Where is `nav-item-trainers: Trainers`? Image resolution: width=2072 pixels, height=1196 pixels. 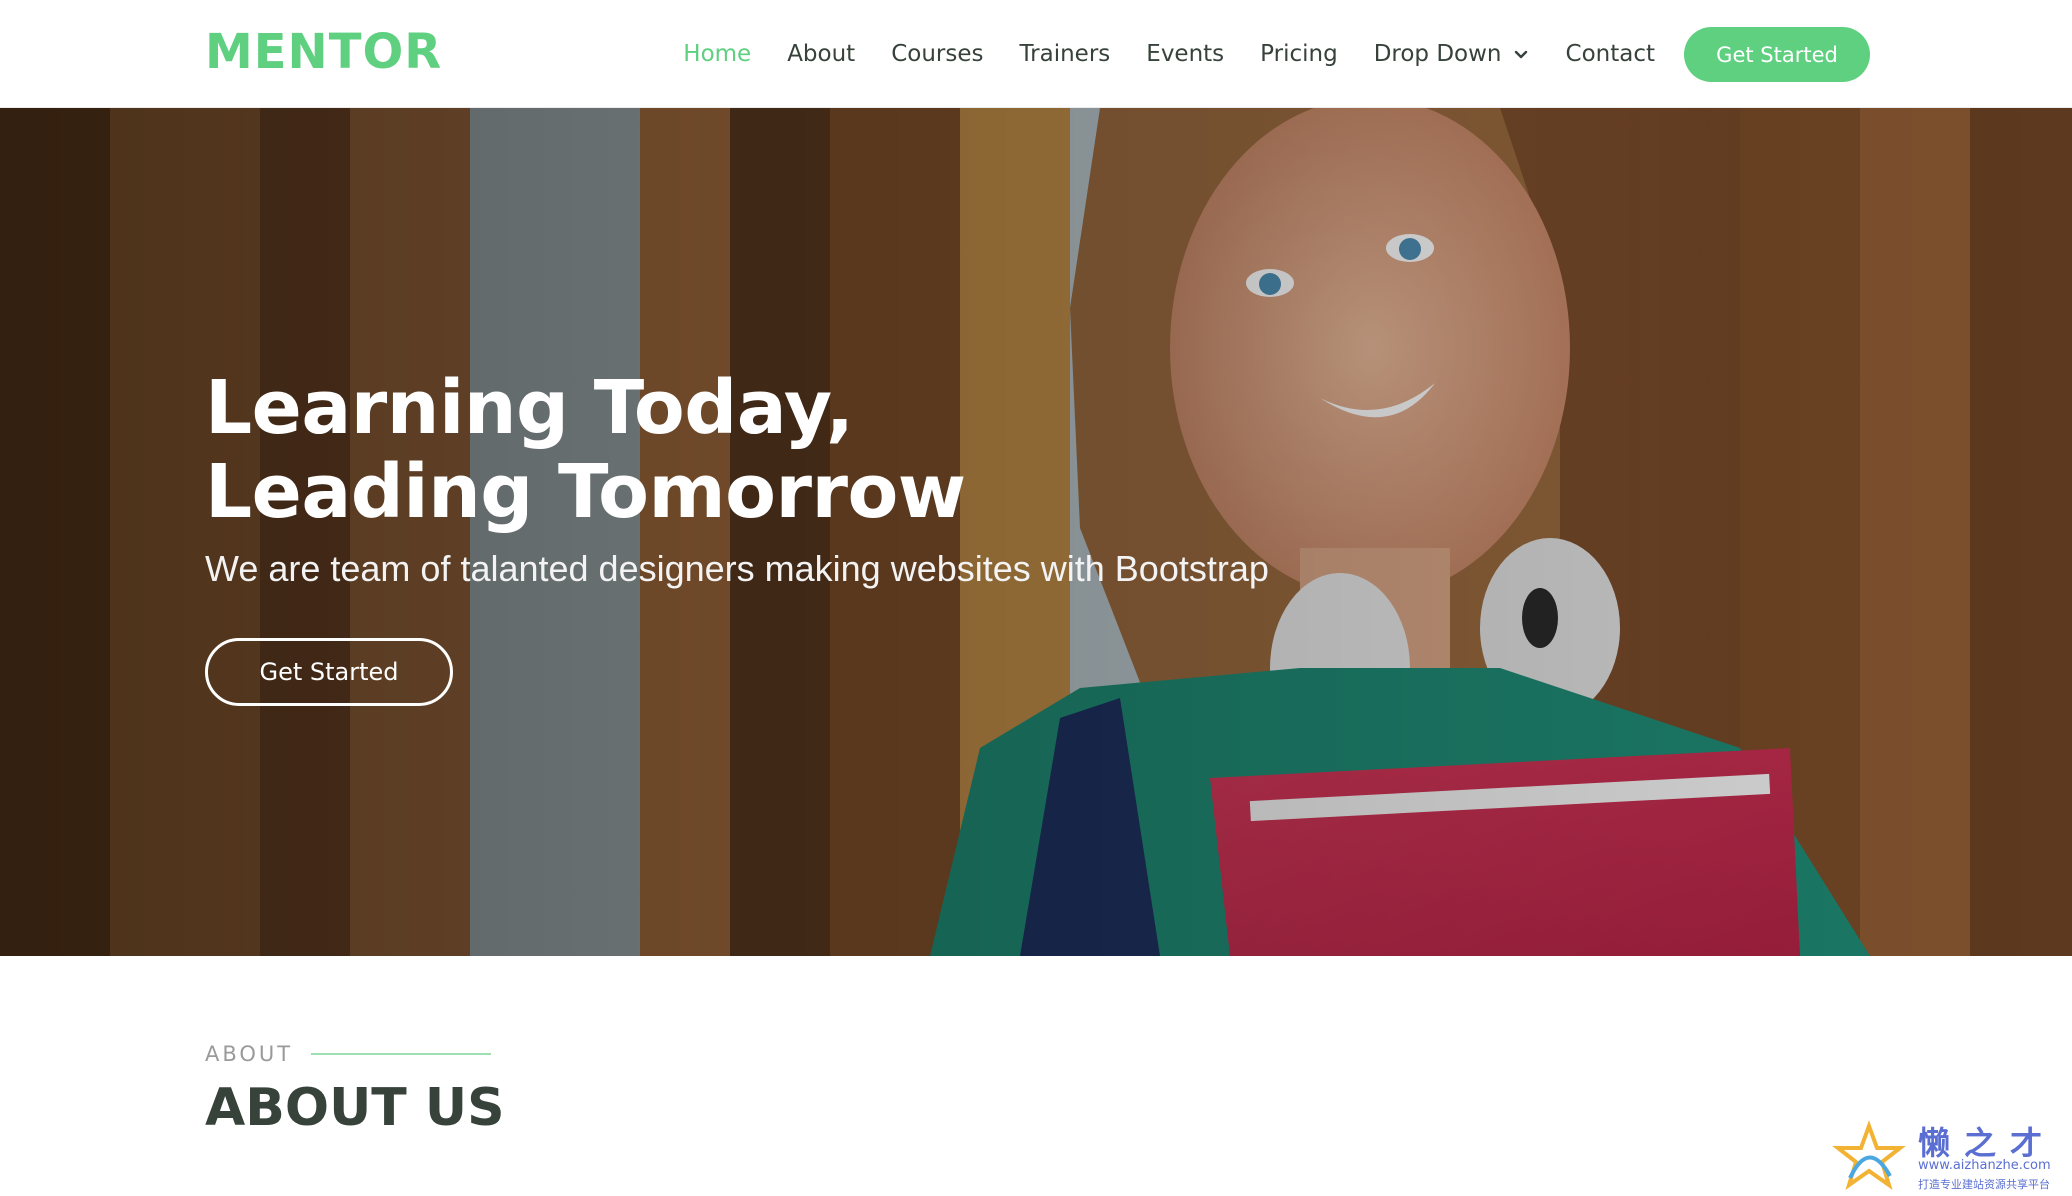
nav-item-trainers: Trainers is located at coordinates (1065, 54).